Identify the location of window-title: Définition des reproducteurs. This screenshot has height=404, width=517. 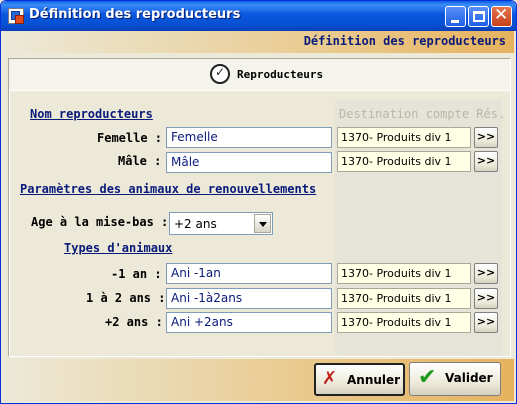
(135, 14).